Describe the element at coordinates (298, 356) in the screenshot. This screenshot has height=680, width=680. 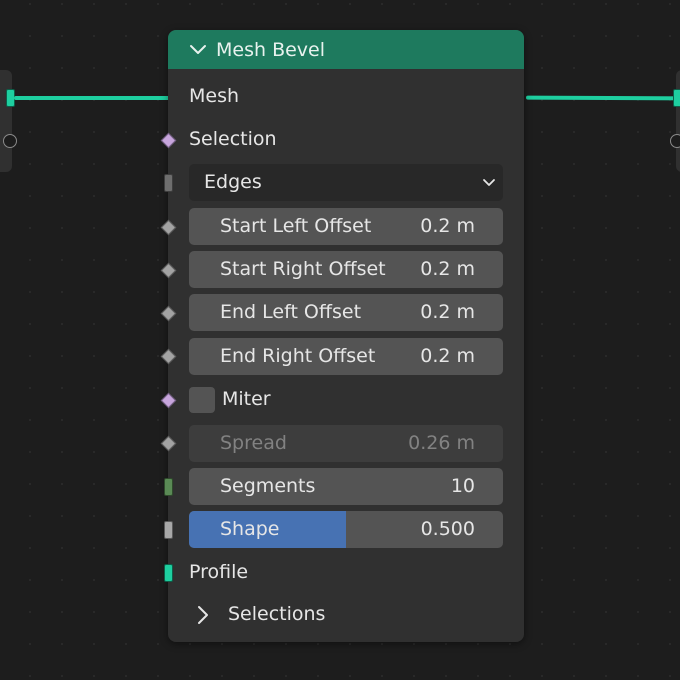
I see `end-right-offset-label: End Right Offset` at that location.